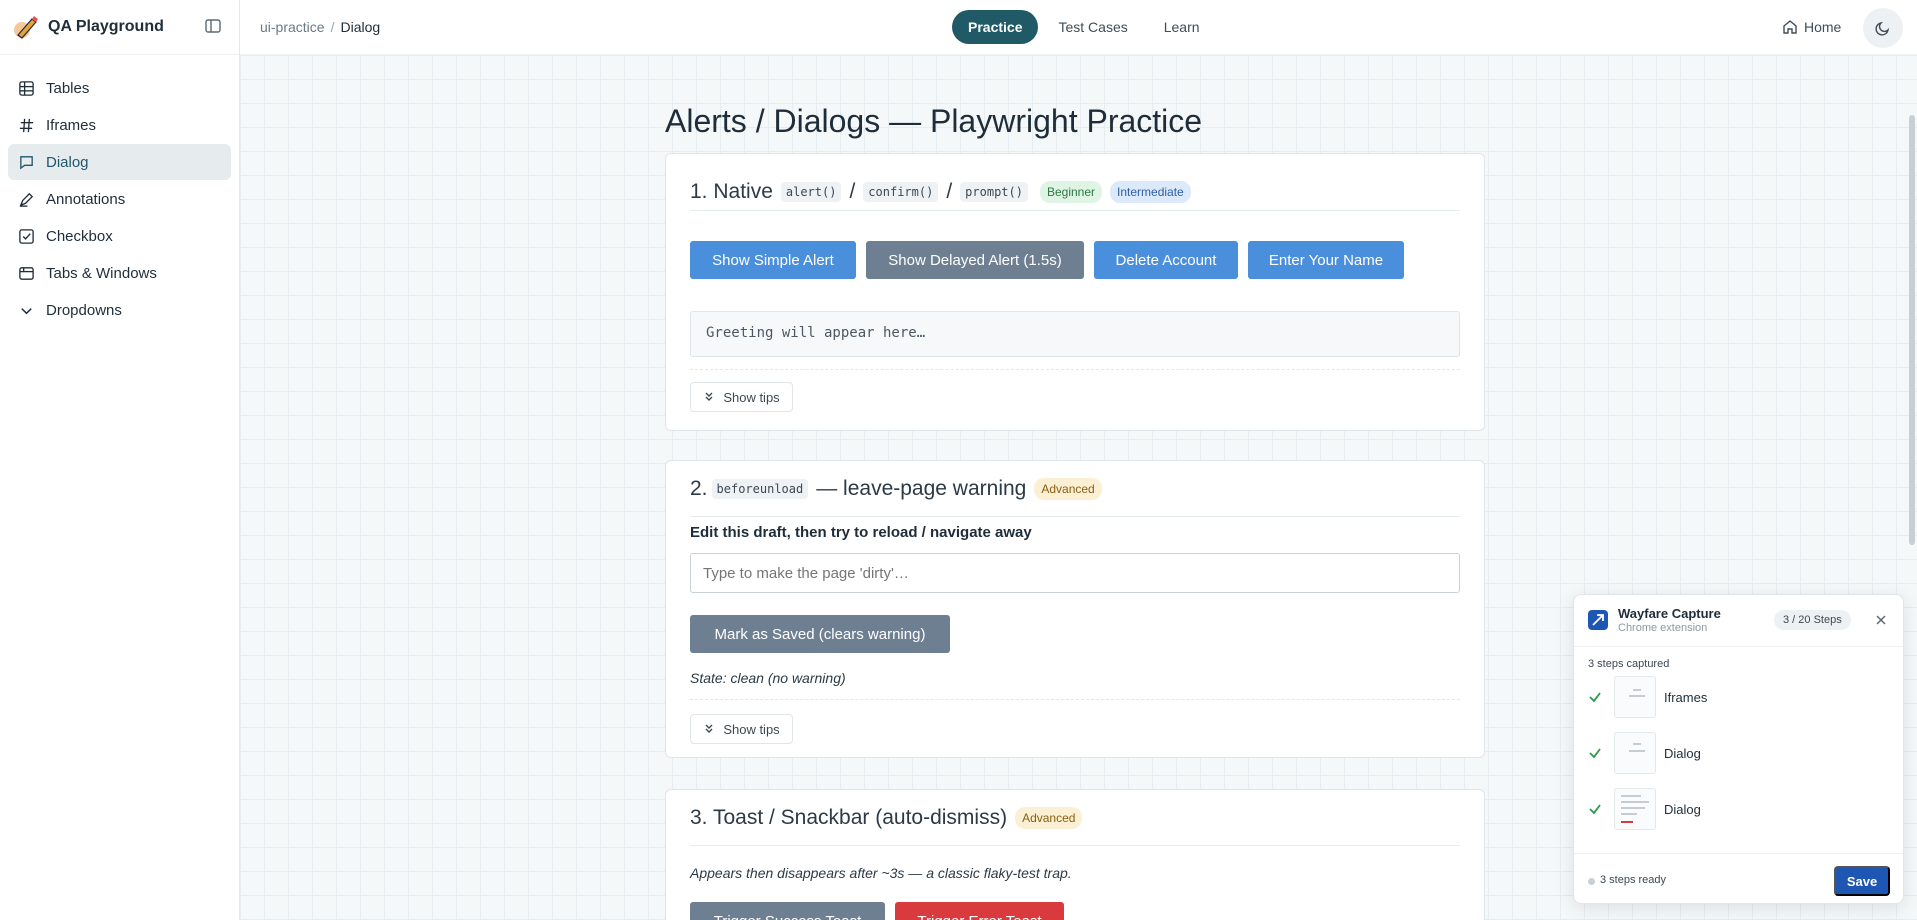  I want to click on draft-input, so click(1075, 573).